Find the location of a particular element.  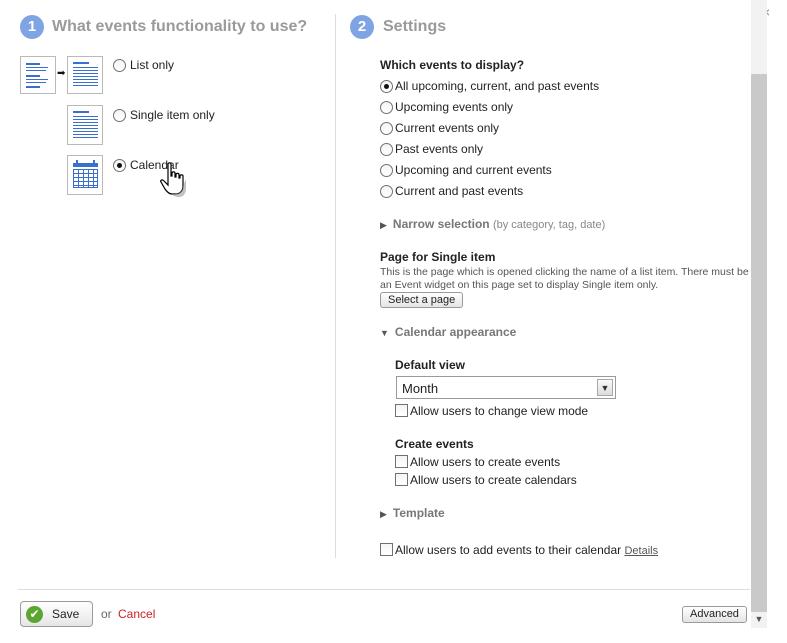

radio-display-current is located at coordinates (386, 128).